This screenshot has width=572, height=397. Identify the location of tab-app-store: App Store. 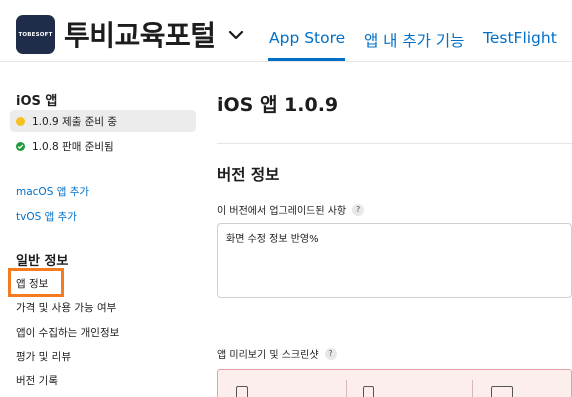
(307, 38).